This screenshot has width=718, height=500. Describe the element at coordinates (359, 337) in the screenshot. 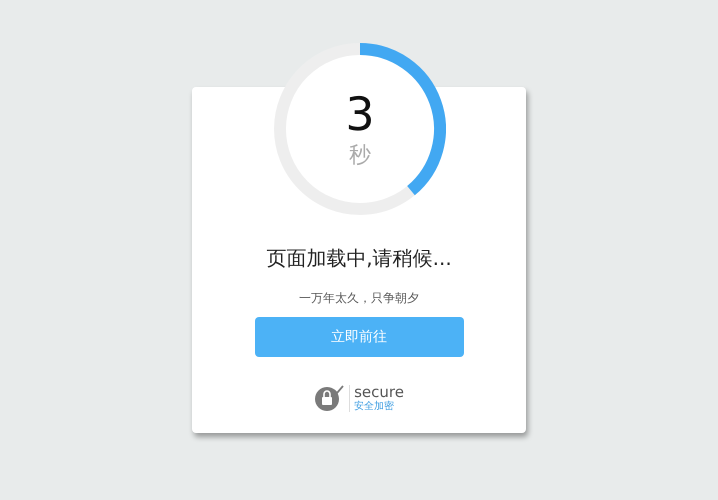

I see `go-button: 立即前往` at that location.